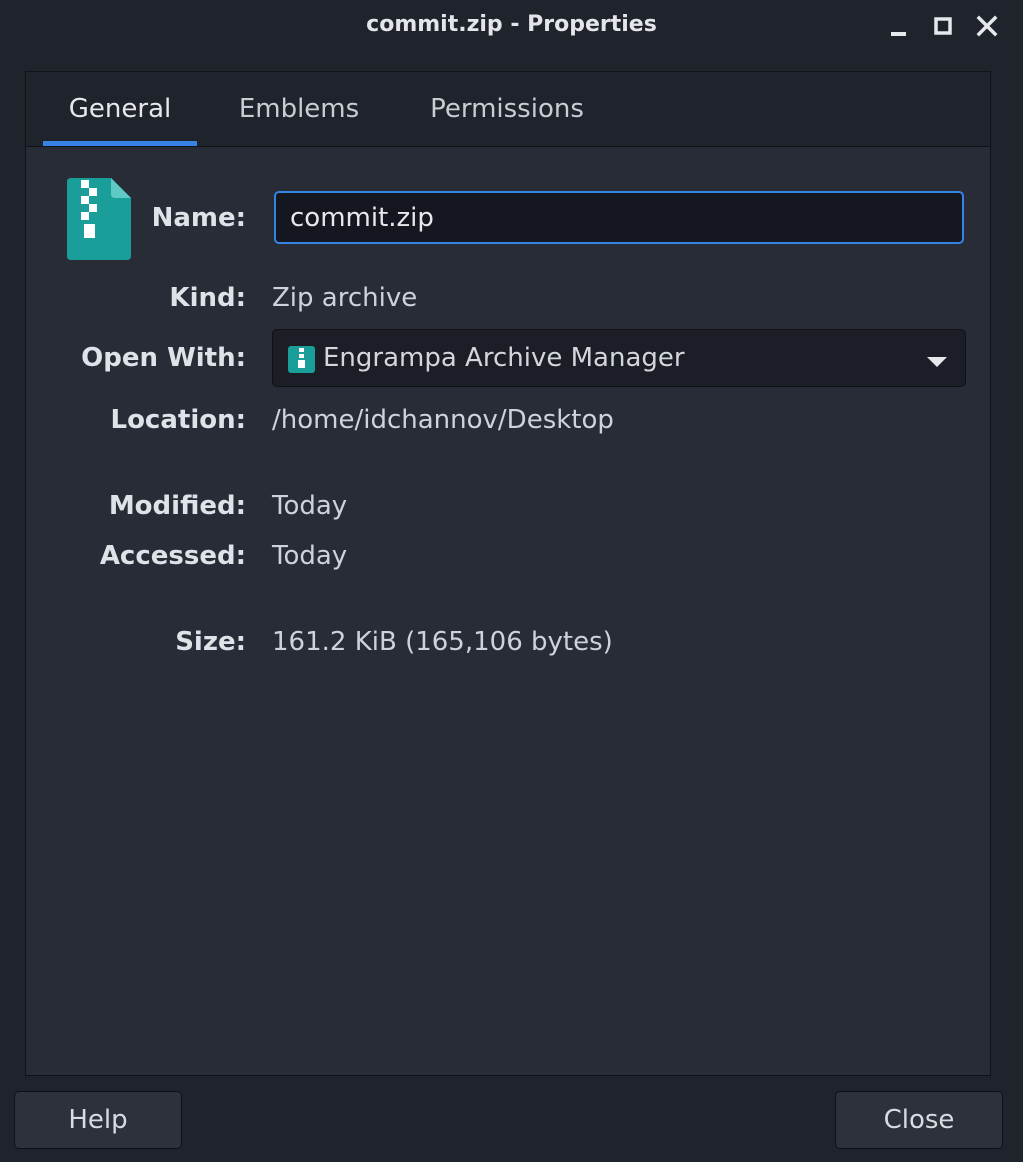 The image size is (1023, 1162). I want to click on close-button: Close, so click(919, 1120).